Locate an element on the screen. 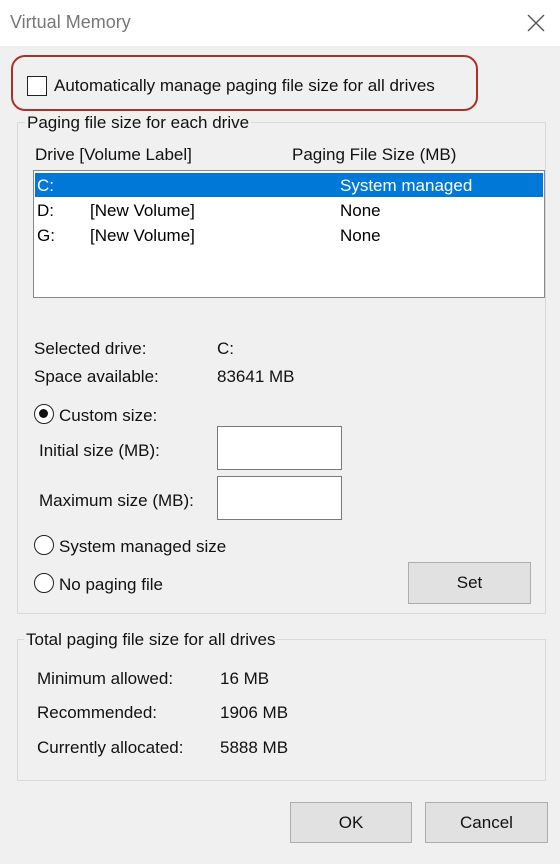  system-managed-radio is located at coordinates (44, 545).